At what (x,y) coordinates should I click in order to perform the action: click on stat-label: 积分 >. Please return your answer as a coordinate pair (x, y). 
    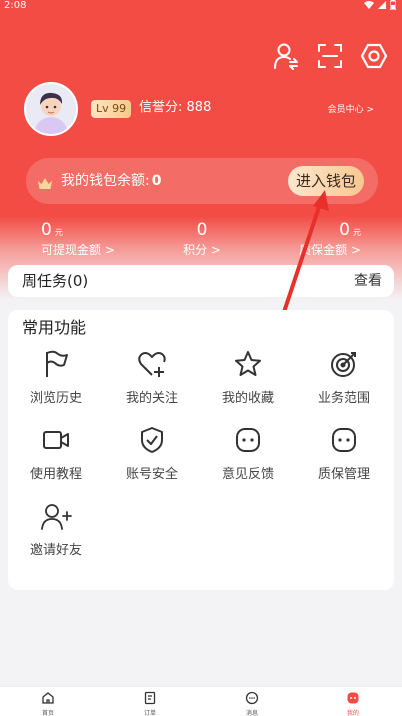
    Looking at the image, I should click on (202, 250).